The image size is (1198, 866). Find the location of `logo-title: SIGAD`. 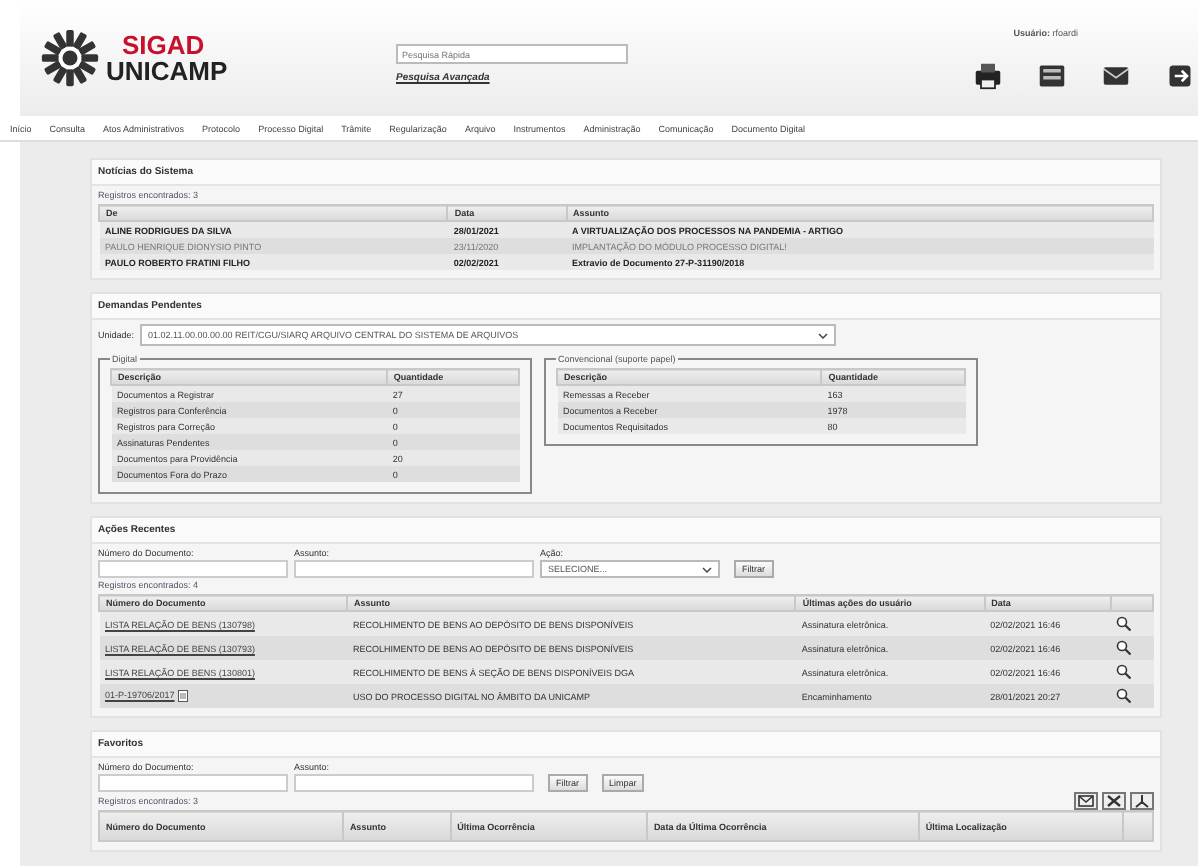

logo-title: SIGAD is located at coordinates (163, 45).